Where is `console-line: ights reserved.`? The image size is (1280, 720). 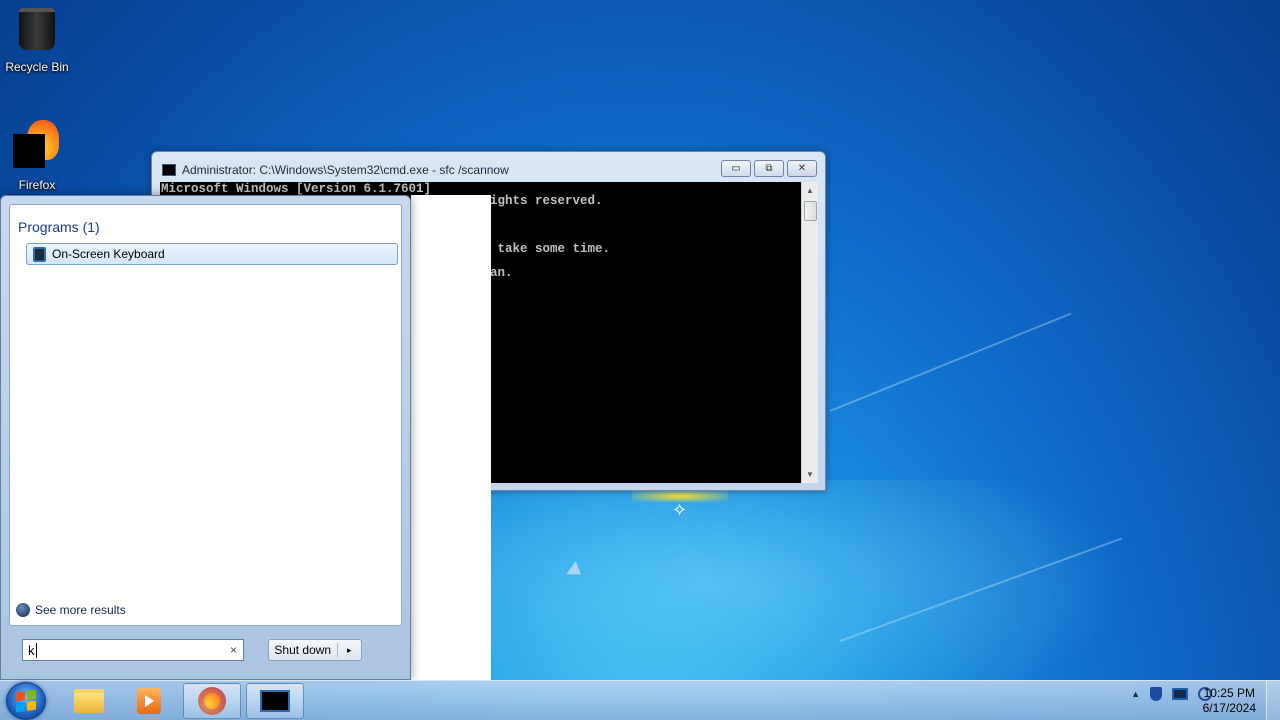
console-line: ights reserved. is located at coordinates (546, 201).